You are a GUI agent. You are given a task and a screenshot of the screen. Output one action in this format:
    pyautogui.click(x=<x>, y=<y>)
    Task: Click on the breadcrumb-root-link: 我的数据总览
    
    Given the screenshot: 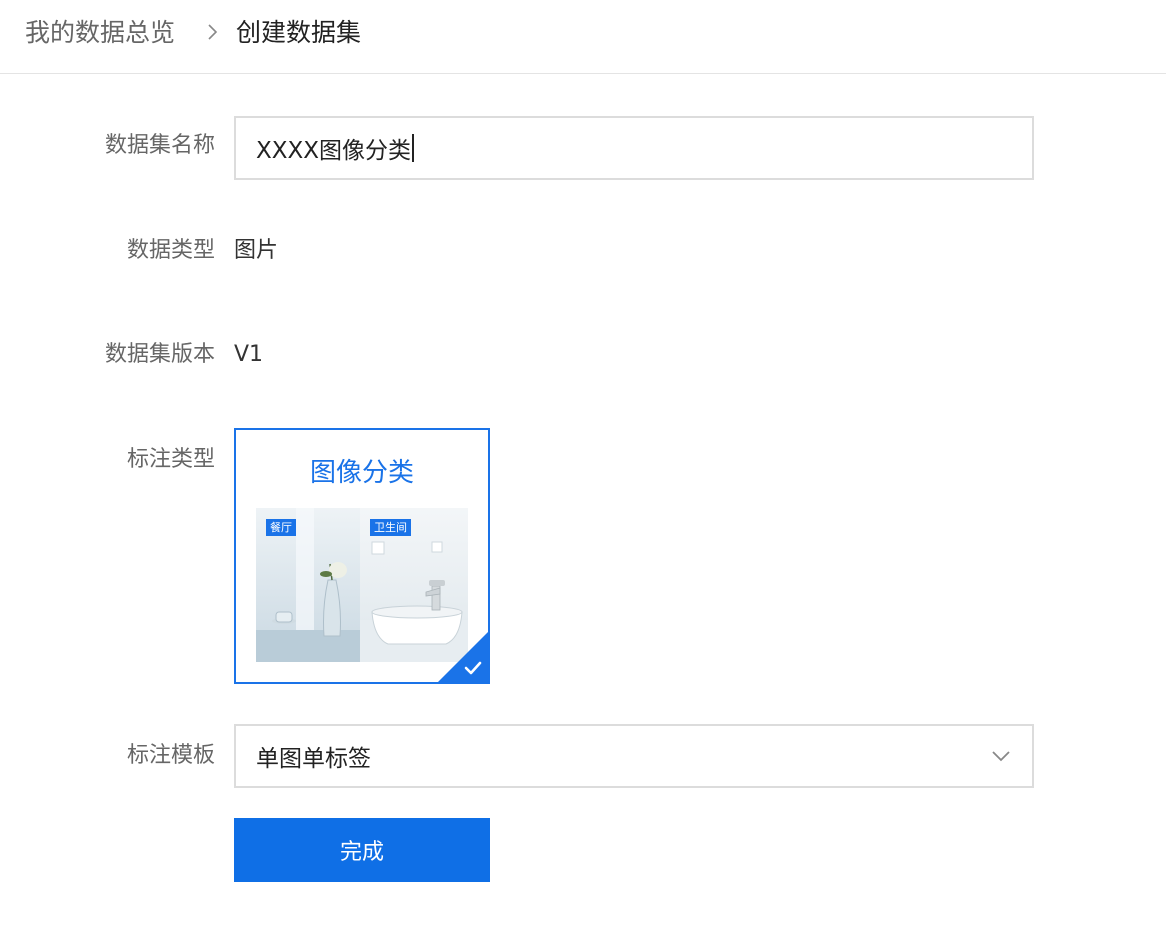 What is the action you would take?
    pyautogui.click(x=100, y=33)
    